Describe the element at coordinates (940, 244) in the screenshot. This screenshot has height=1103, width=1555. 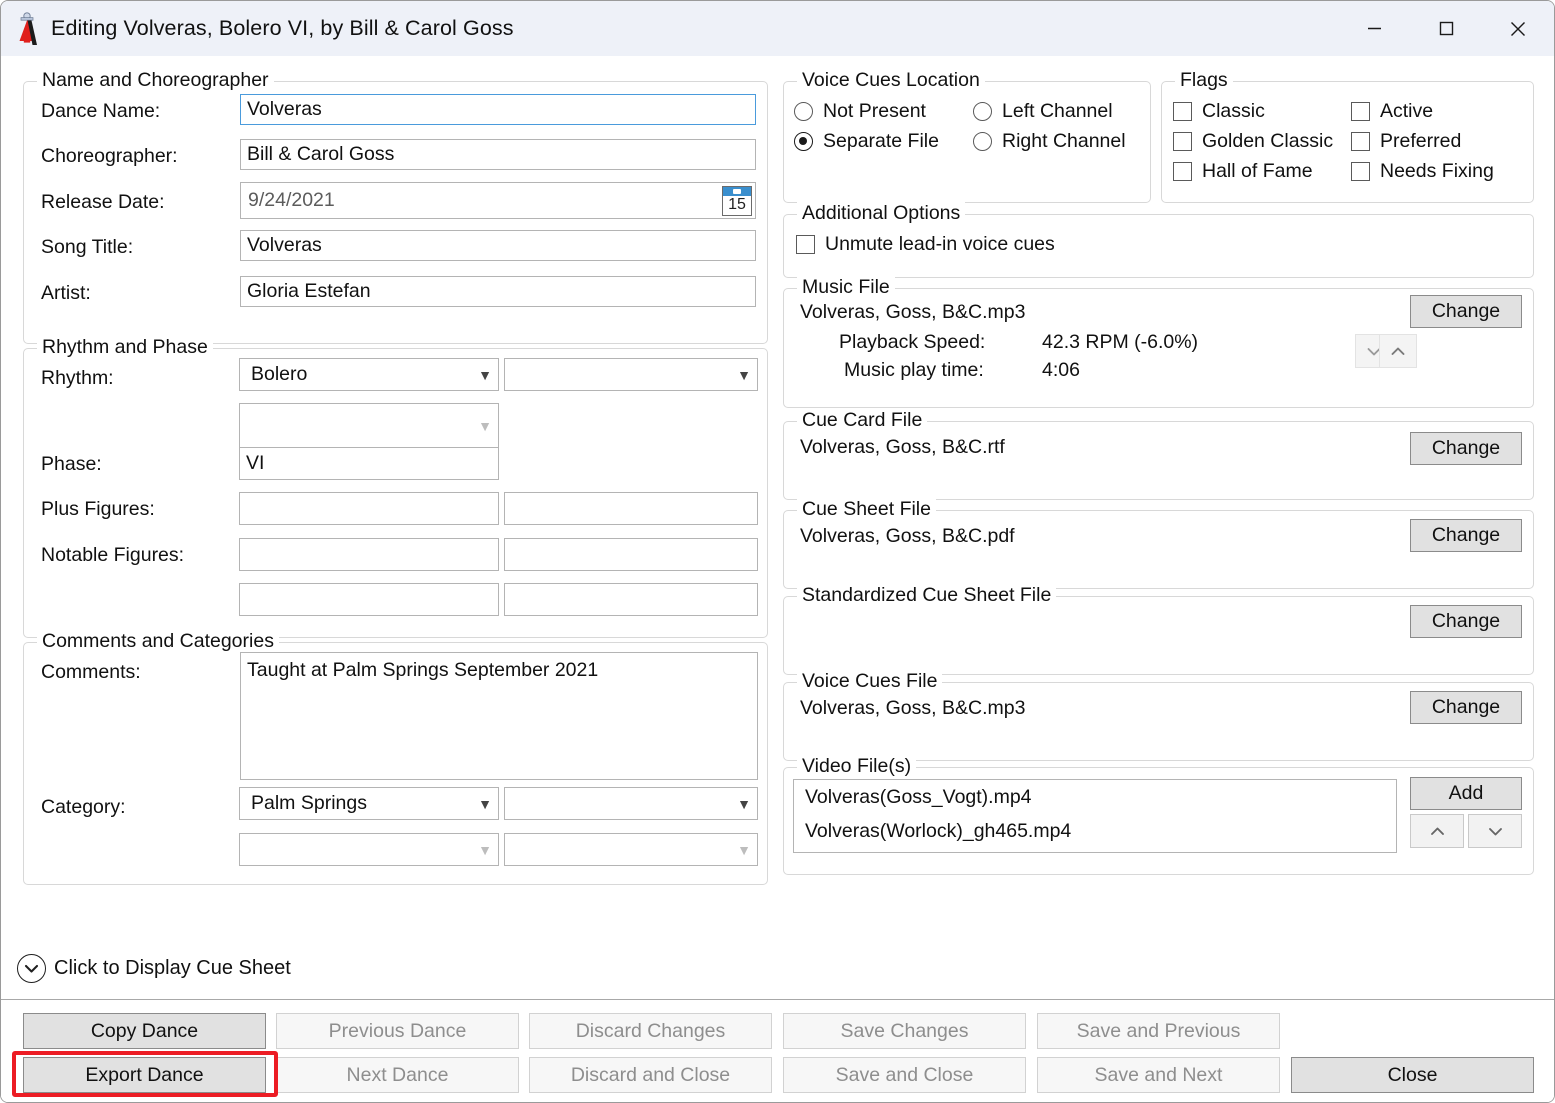
I see `checkbox-unmute-lead-in-label: Unmute lead-in voice cues` at that location.